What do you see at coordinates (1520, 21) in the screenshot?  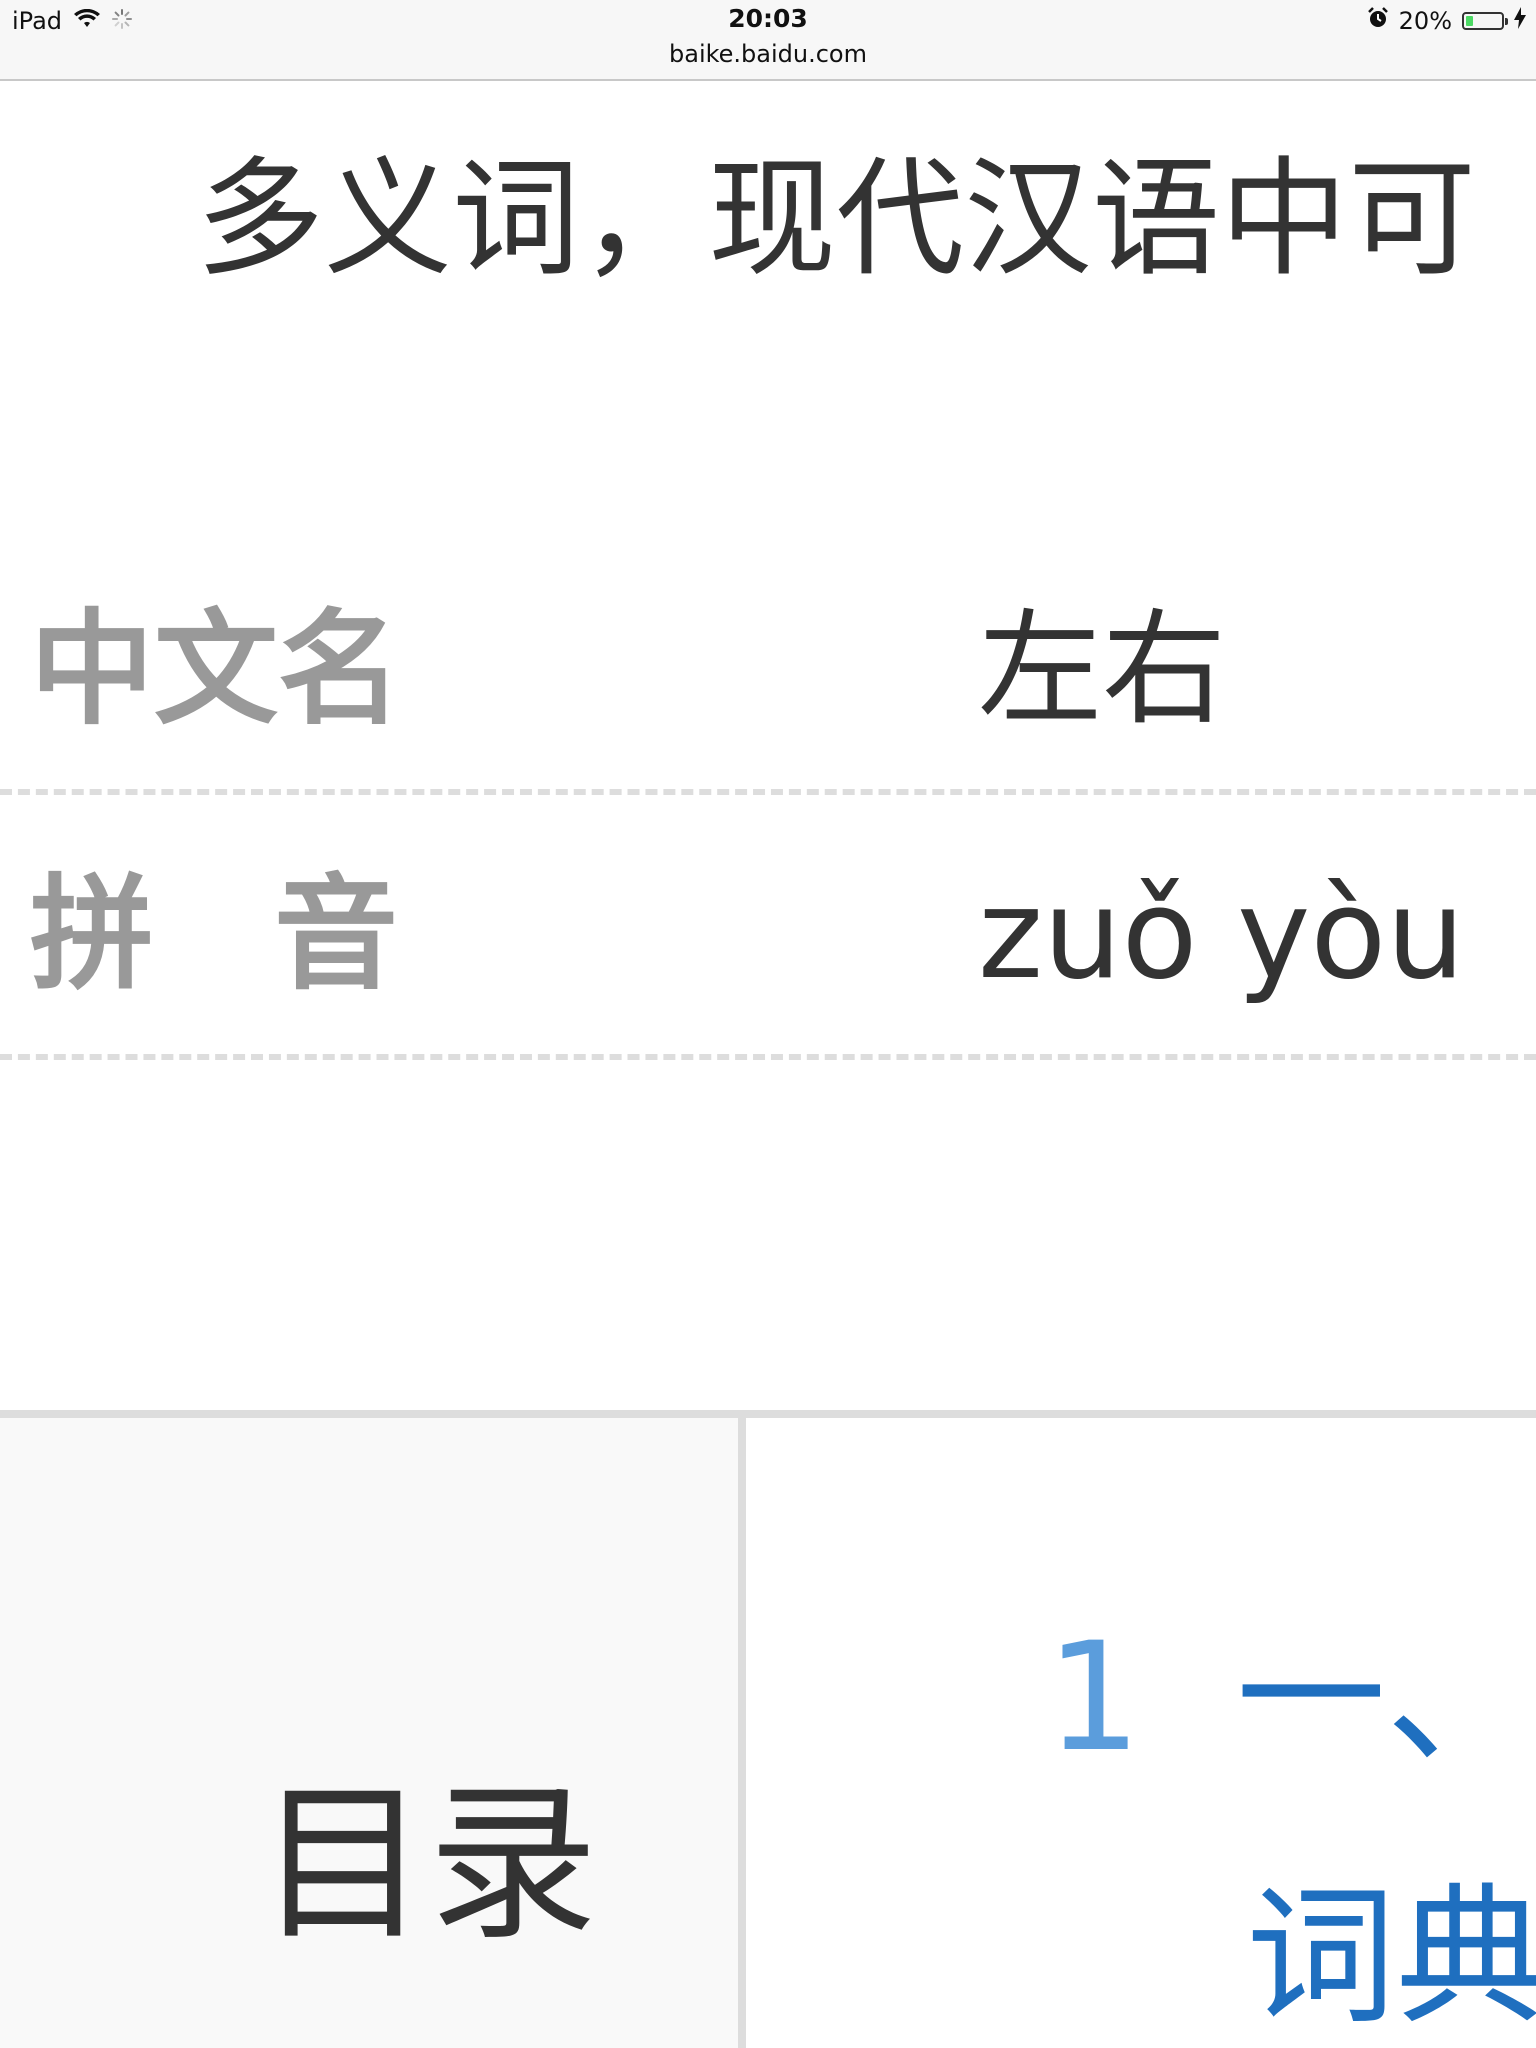 I see `charging-bolt-icon` at bounding box center [1520, 21].